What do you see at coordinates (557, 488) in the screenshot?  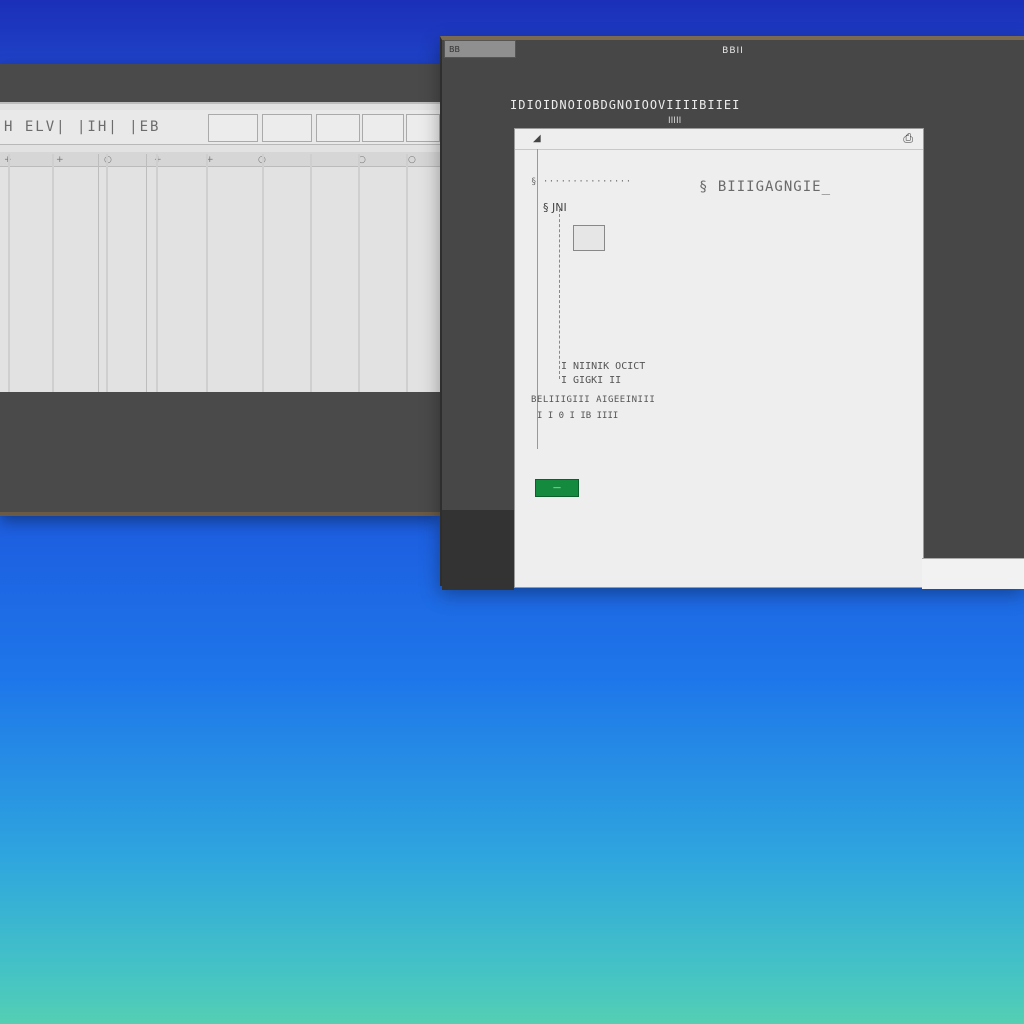 I see `confirm-button: —` at bounding box center [557, 488].